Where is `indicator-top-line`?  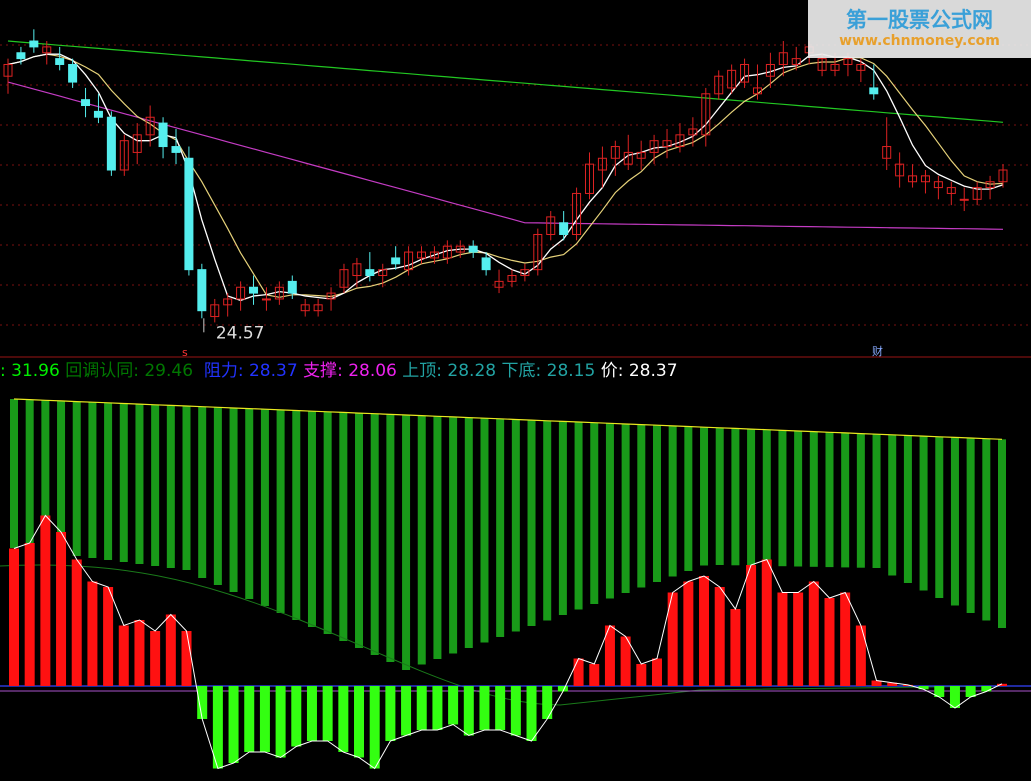 indicator-top-line is located at coordinates (508, 419).